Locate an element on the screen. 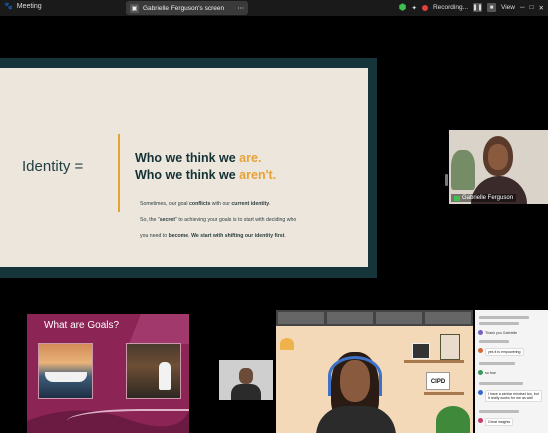 The image size is (548, 433). interior-image is located at coordinates (153, 371).